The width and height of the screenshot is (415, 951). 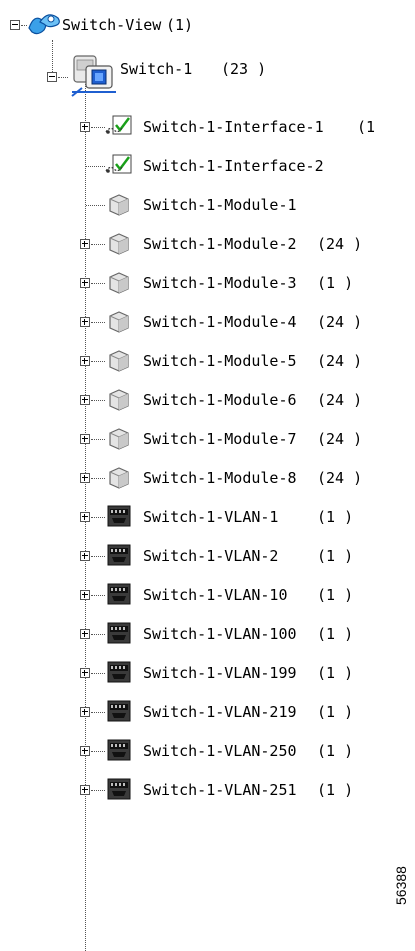 I want to click on tree-node-switch-view: Switch-View (1), so click(x=130, y=25).